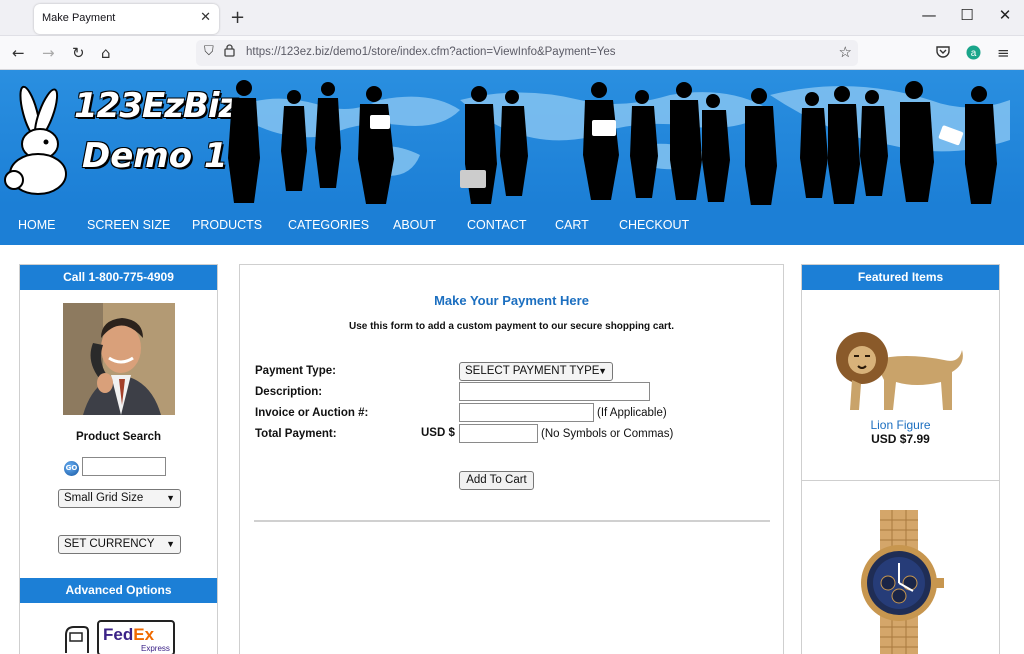 Image resolution: width=1024 pixels, height=654 pixels. What do you see at coordinates (654, 225) in the screenshot?
I see `menu-checkout: CHECKOUT` at bounding box center [654, 225].